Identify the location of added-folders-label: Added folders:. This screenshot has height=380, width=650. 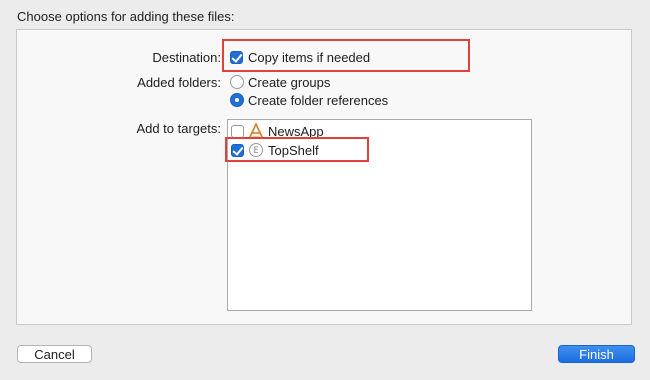
(179, 82).